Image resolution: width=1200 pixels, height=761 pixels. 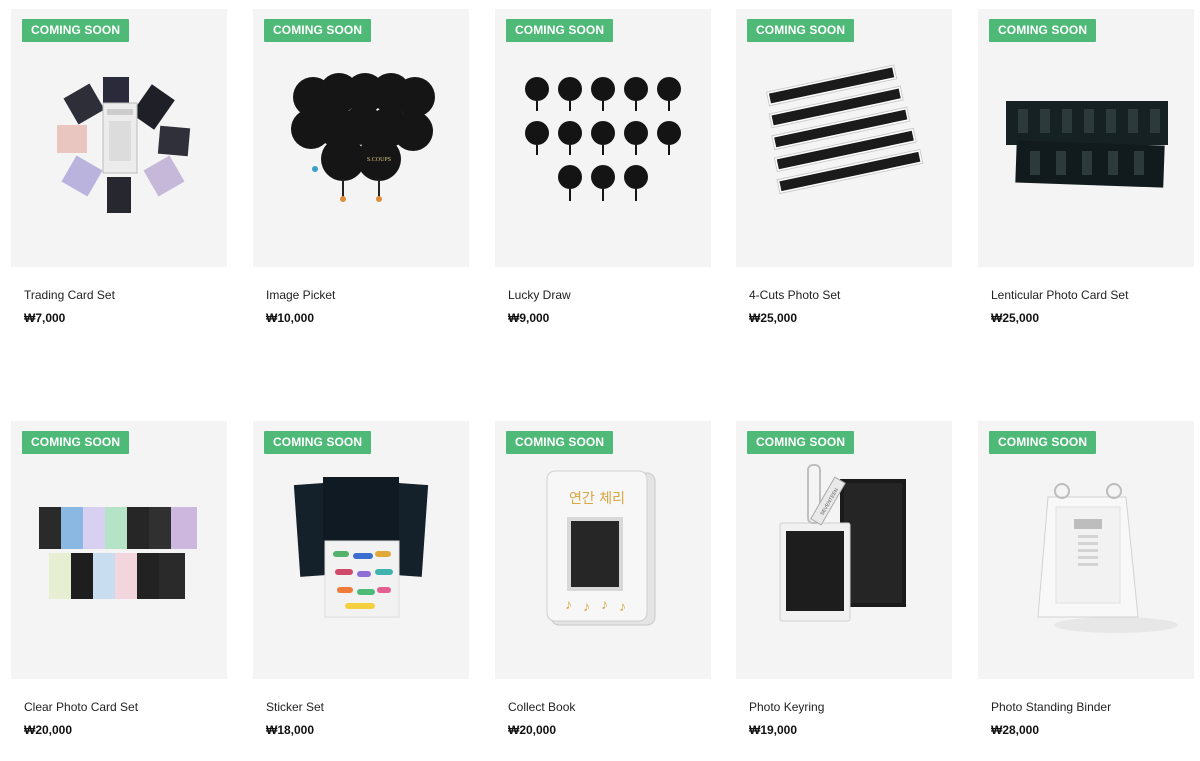 What do you see at coordinates (786, 707) in the screenshot?
I see `product-name: Photo Keyring` at bounding box center [786, 707].